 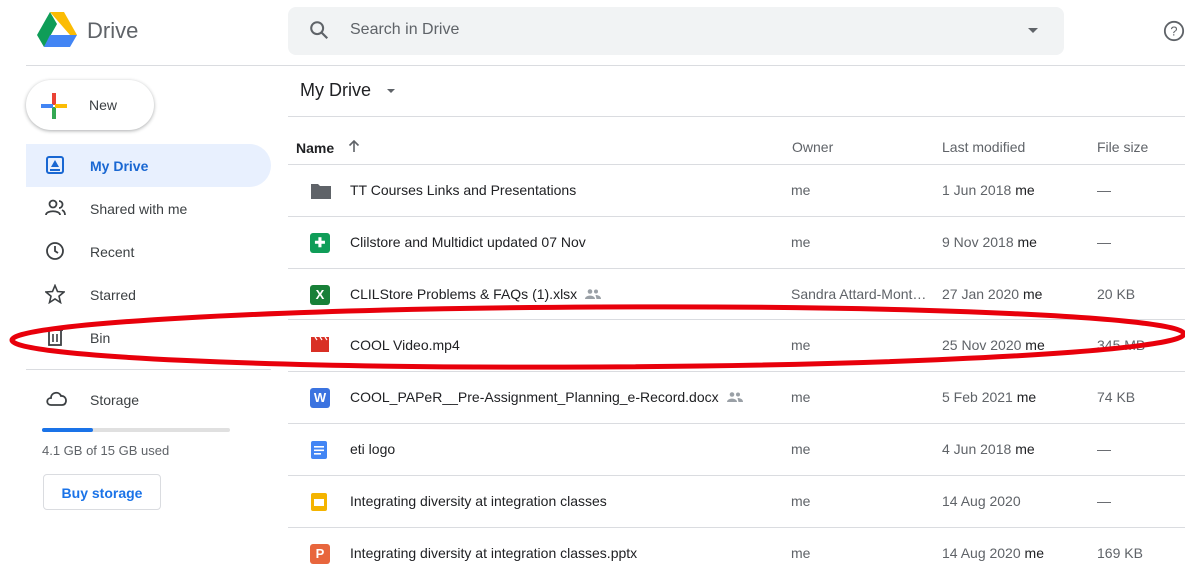 I want to click on form-file-icon: ✚, so click(x=320, y=243).